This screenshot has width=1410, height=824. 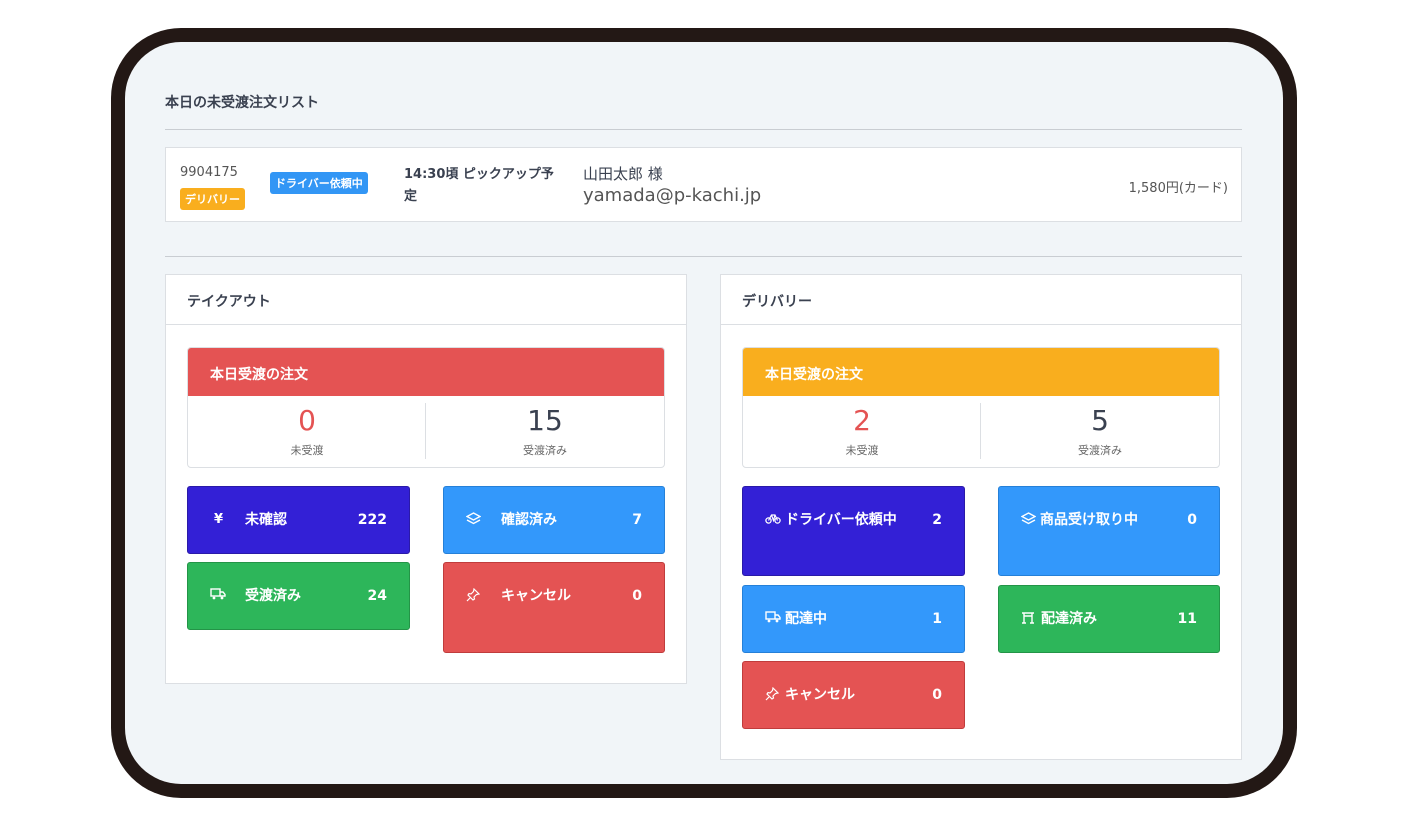 What do you see at coordinates (229, 302) in the screenshot?
I see `takeout-title: テイクアウト` at bounding box center [229, 302].